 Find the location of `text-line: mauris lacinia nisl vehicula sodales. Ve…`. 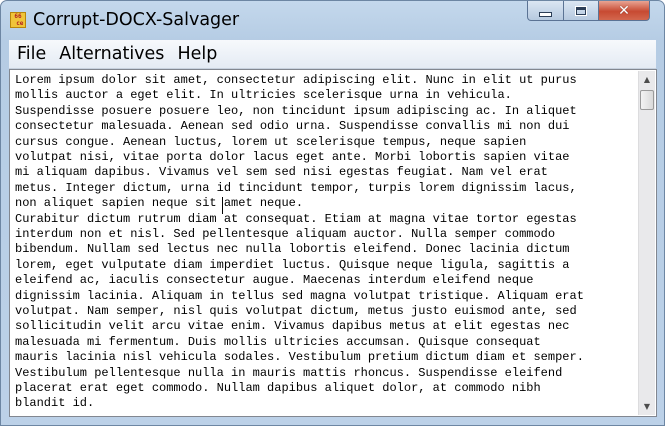

text-line: mauris lacinia nisl vehicula sodales. Ve… is located at coordinates (299, 357).